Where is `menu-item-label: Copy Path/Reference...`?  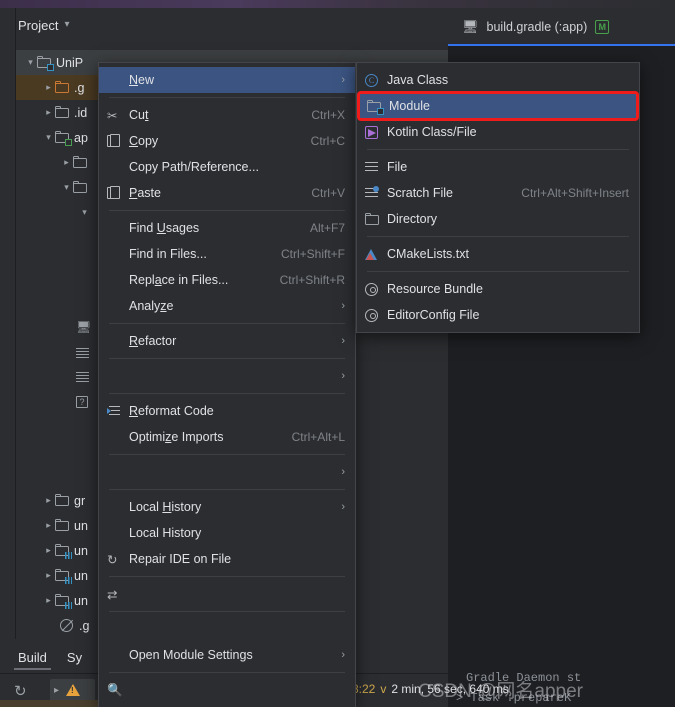 menu-item-label: Copy Path/Reference... is located at coordinates (194, 167).